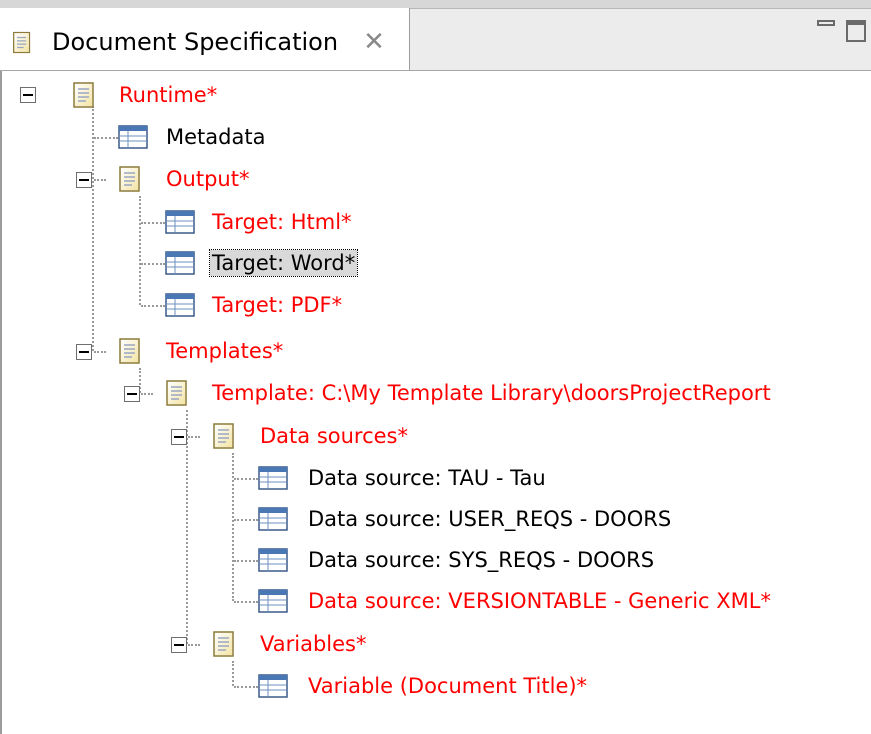 This screenshot has height=734, width=871. Describe the element at coordinates (207, 179) in the screenshot. I see `tree-item-output: Output*` at that location.